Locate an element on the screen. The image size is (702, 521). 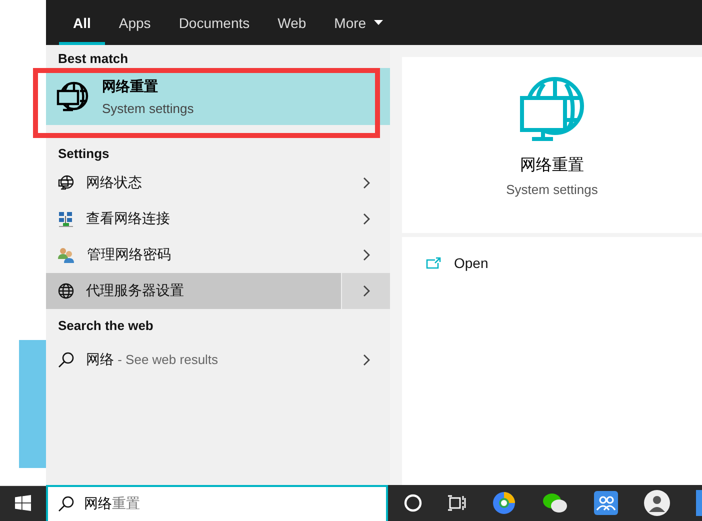
people-app-icon is located at coordinates (606, 503).